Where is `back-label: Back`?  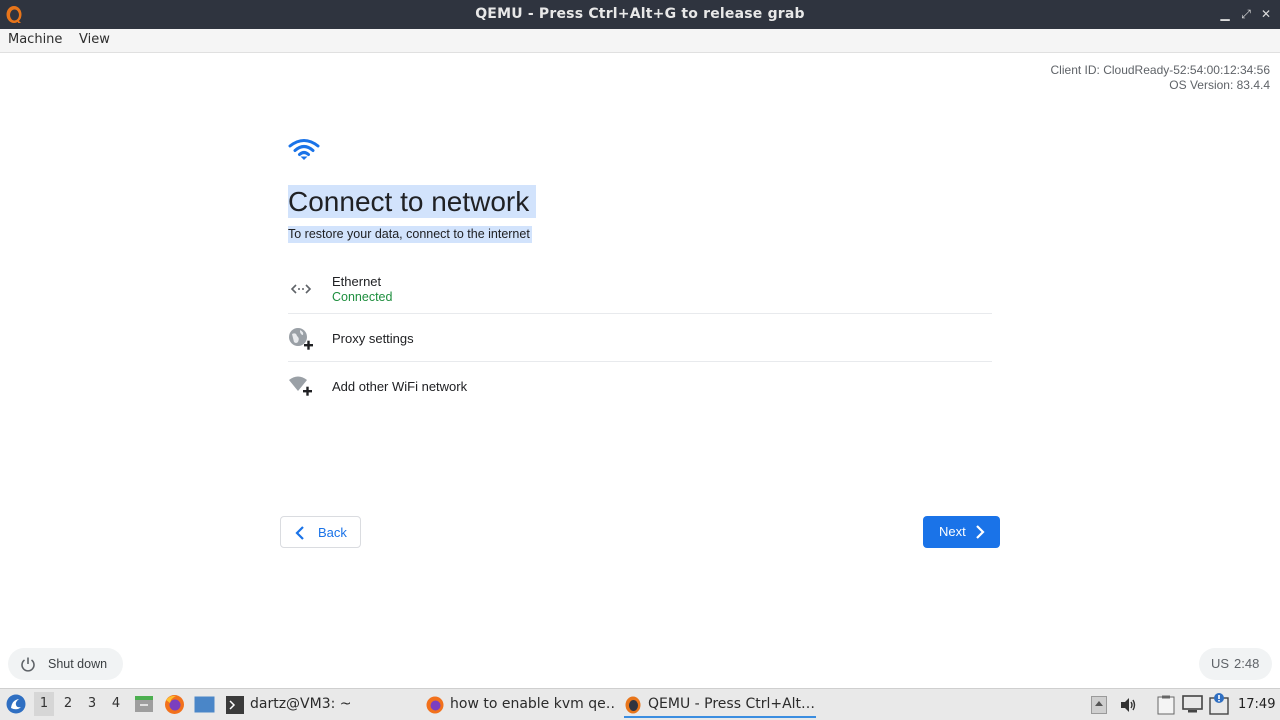
back-label: Back is located at coordinates (332, 532).